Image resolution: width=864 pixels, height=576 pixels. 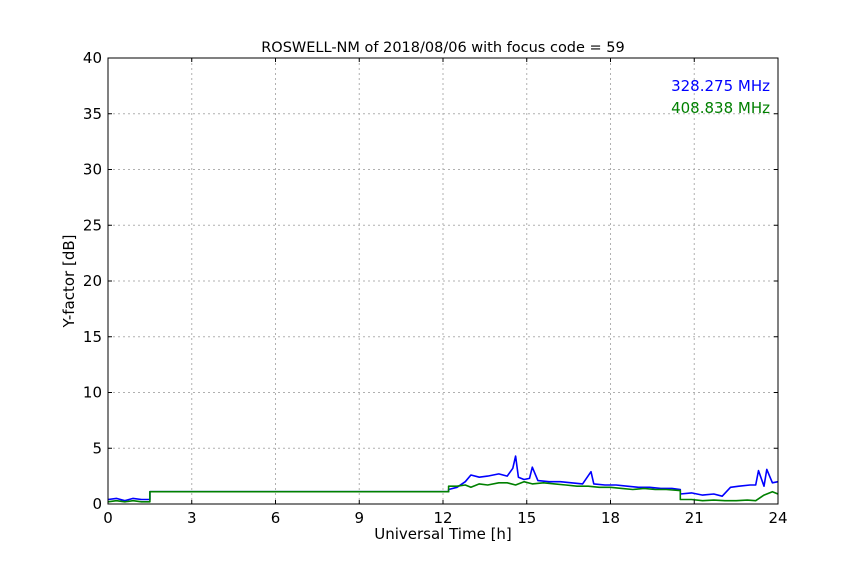 What do you see at coordinates (526, 518) in the screenshot?
I see `x-tick-label: 15` at bounding box center [526, 518].